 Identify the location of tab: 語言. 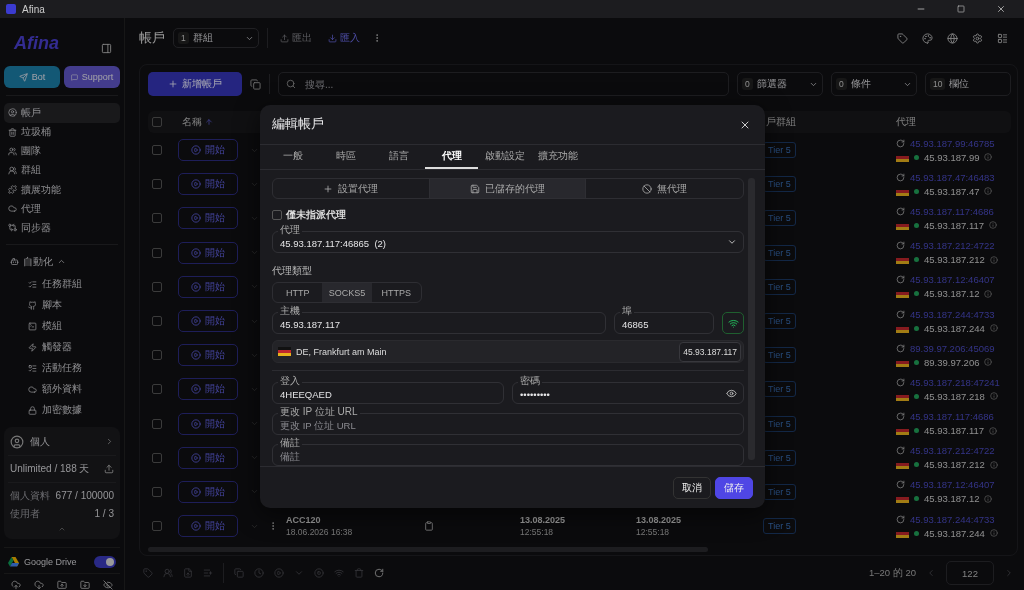
(398, 157).